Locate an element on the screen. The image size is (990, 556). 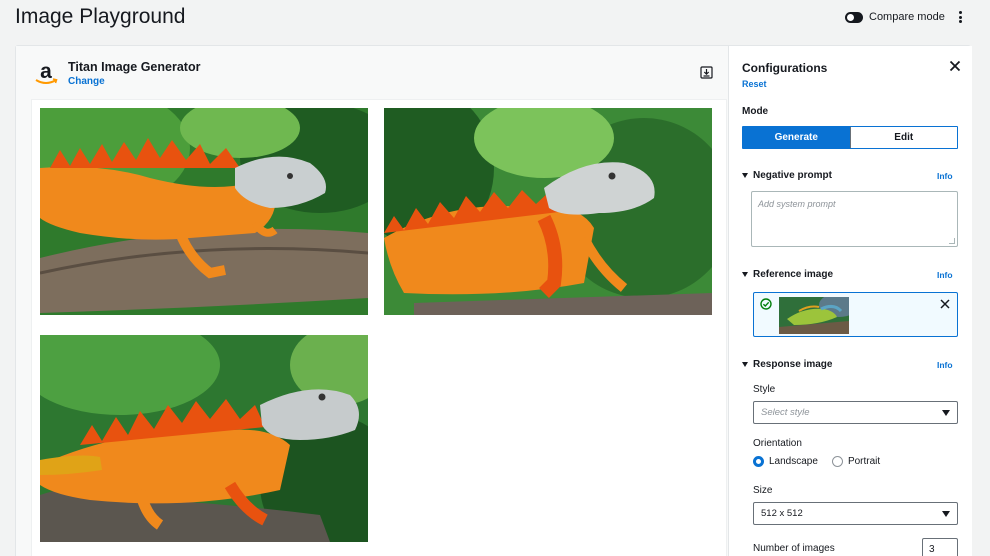
configurations-title: Configurations is located at coordinates (785, 68).